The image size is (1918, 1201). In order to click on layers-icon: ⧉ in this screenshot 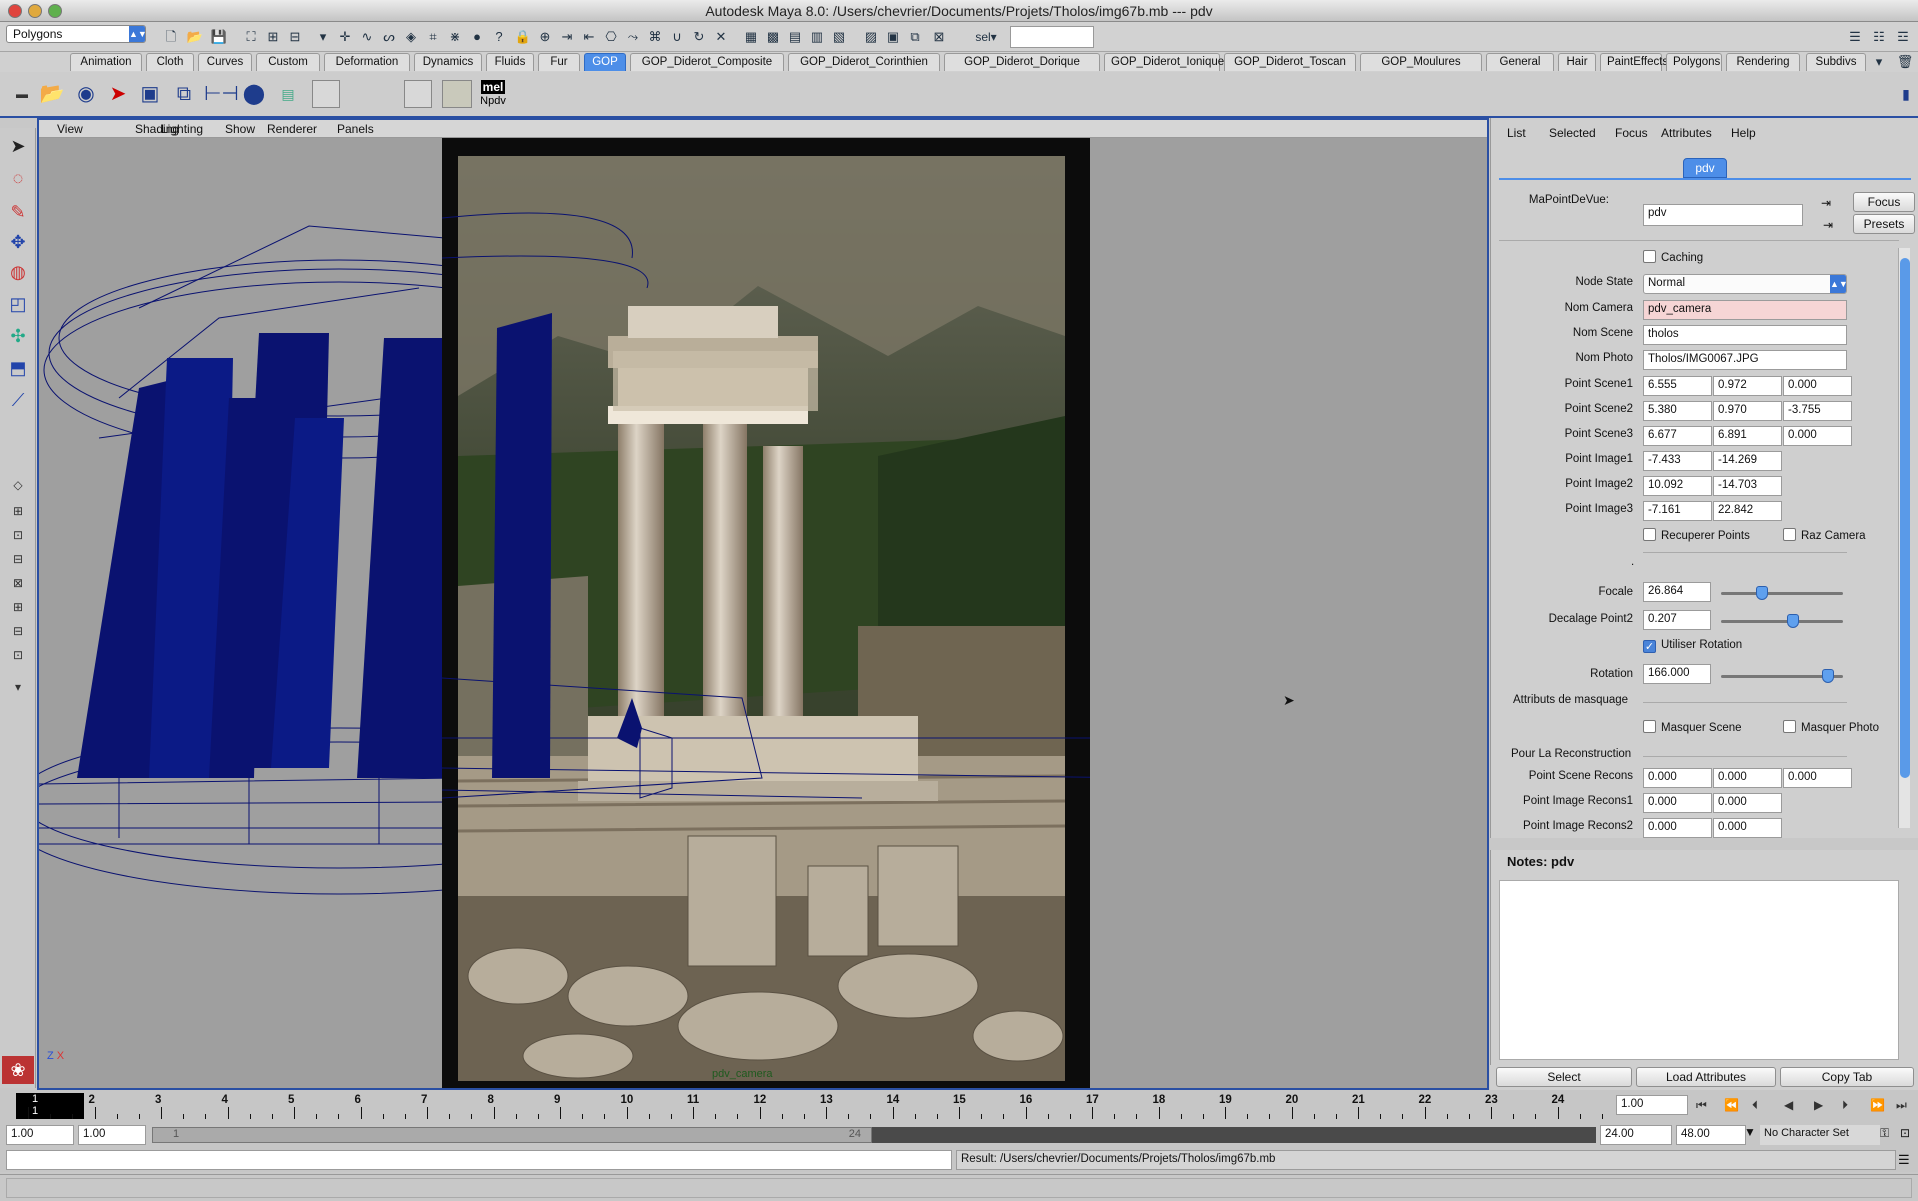, I will do `click(915, 37)`.